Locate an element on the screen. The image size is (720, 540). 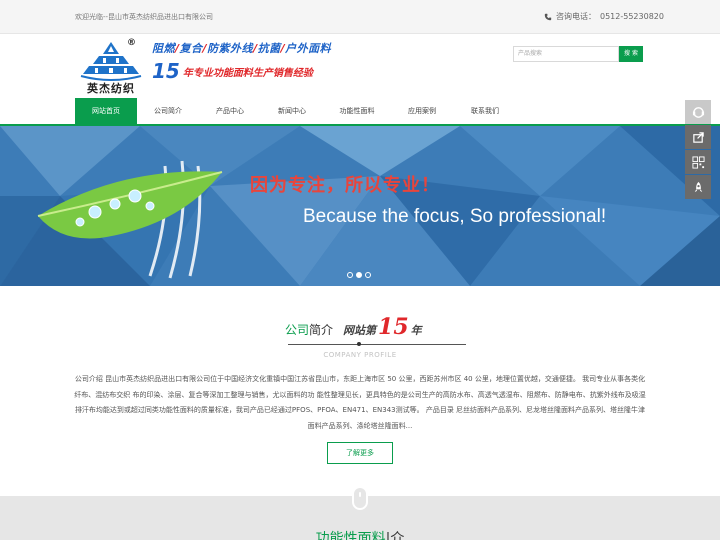
slogan-tag: 户外面料 is located at coordinates (308, 48).